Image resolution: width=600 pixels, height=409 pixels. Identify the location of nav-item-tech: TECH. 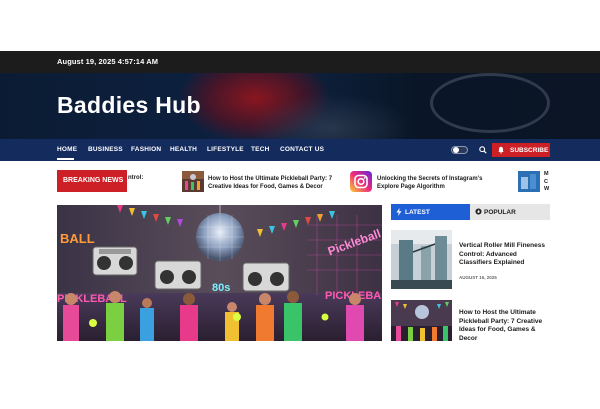
(260, 149).